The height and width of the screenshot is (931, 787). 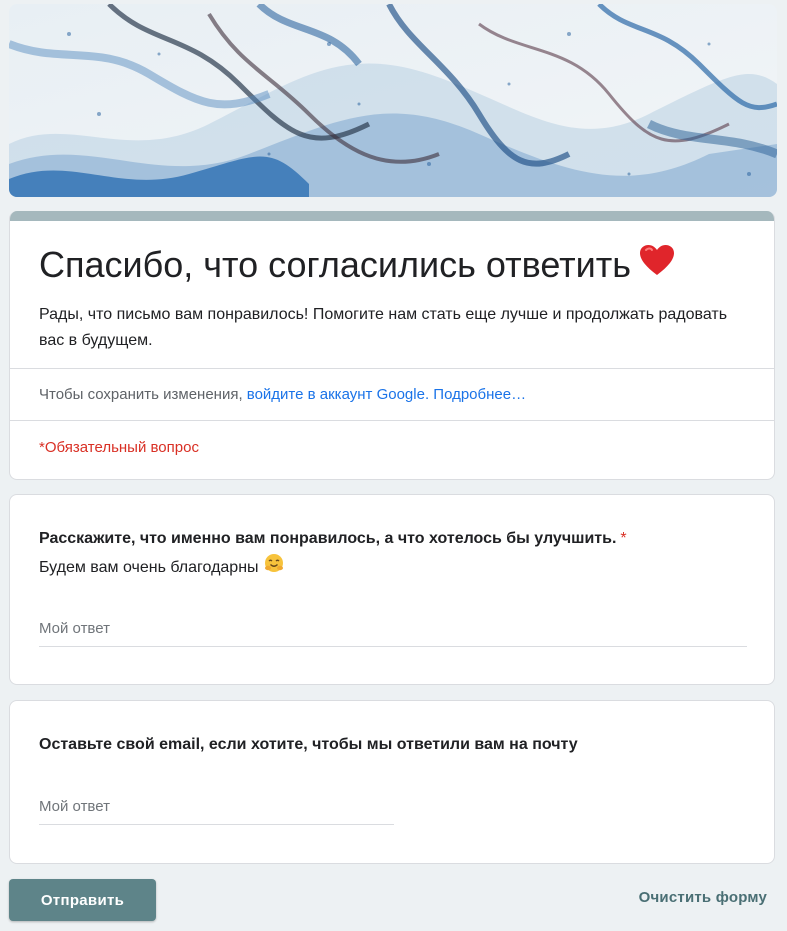 What do you see at coordinates (335, 264) in the screenshot?
I see `form-title-text: Спасибо, что согласились ответить` at bounding box center [335, 264].